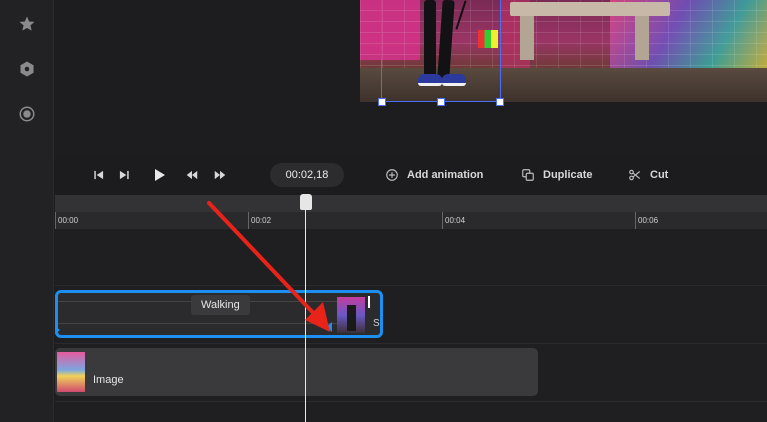 The width and height of the screenshot is (767, 422). What do you see at coordinates (648, 220) in the screenshot?
I see `ruler-label: 00:06` at bounding box center [648, 220].